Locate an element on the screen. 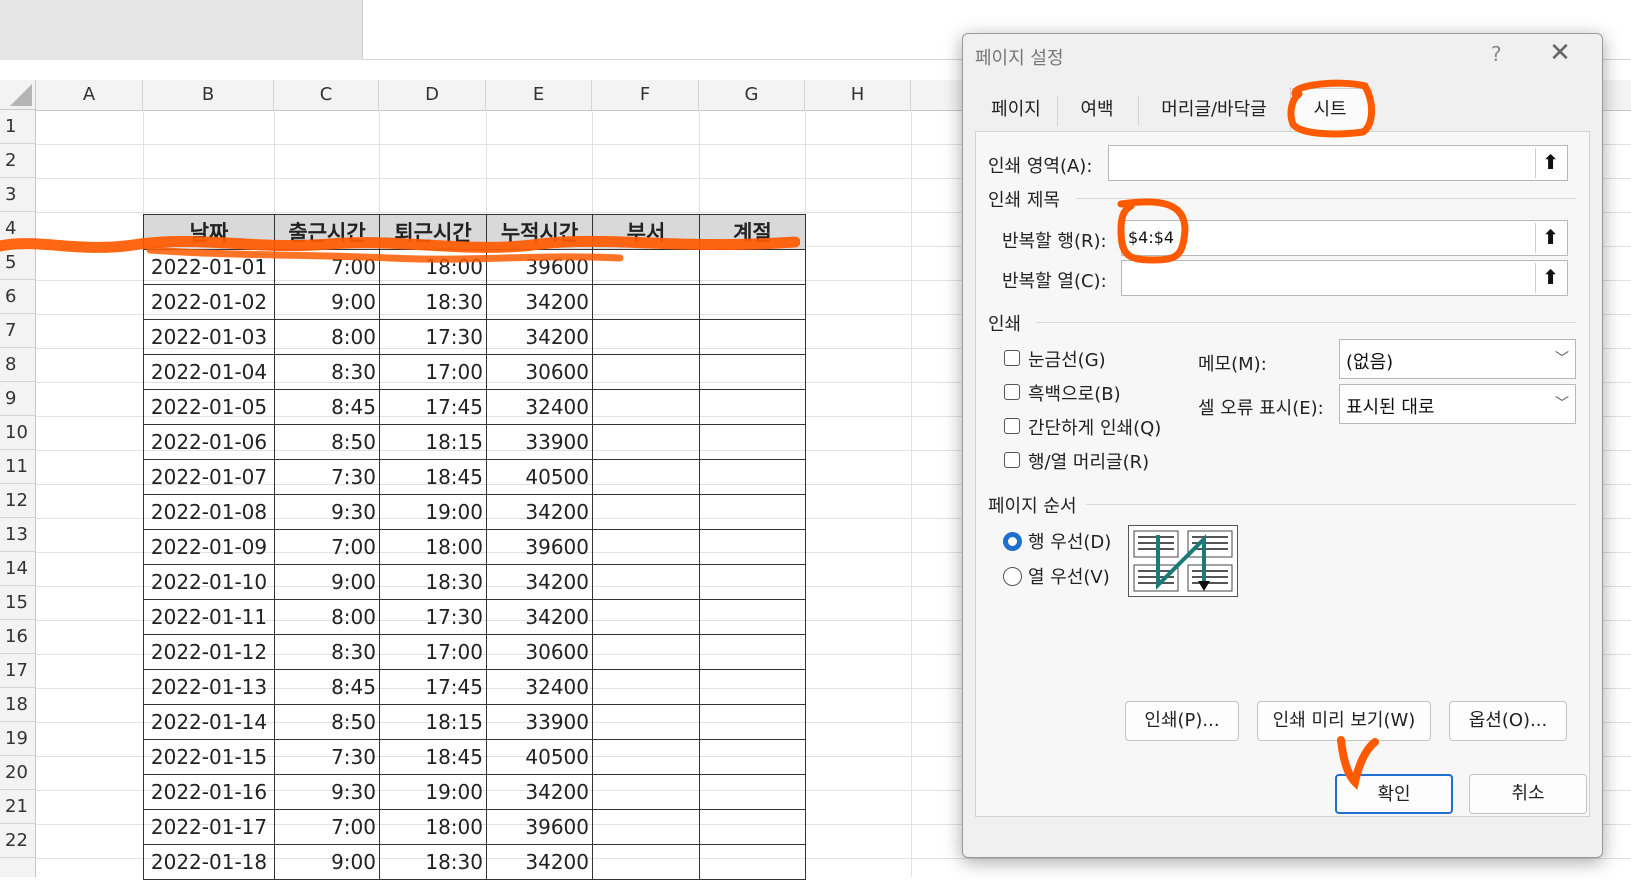 Image resolution: width=1631 pixels, height=880 pixels. cell-clock-out: 19:00 is located at coordinates (433, 512).